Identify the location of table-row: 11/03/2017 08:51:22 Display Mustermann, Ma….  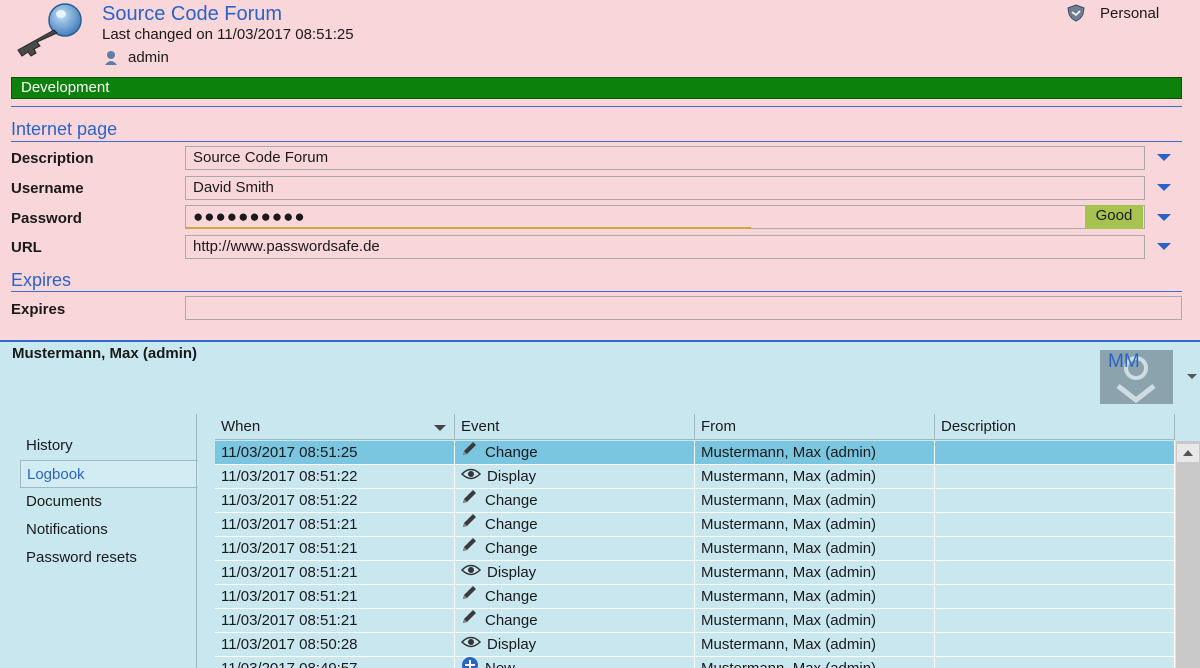
(695, 477).